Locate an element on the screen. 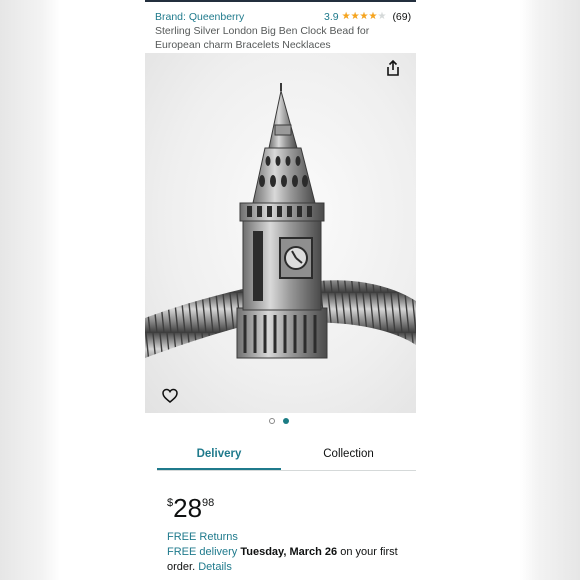 Image resolution: width=580 pixels, height=580 pixels. price: $ 28 98 is located at coordinates (190, 508).